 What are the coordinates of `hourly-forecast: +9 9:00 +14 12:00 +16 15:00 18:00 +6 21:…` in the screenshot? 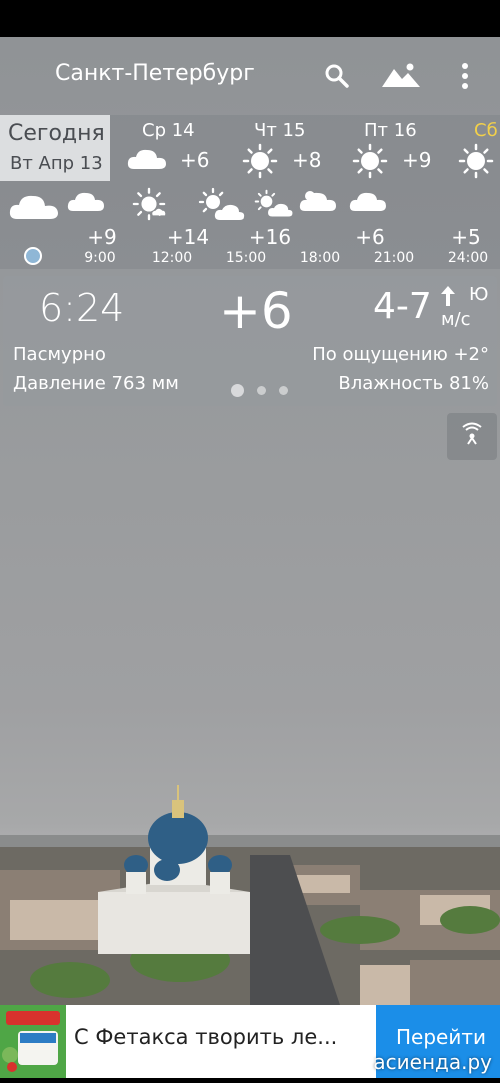 It's located at (250, 225).